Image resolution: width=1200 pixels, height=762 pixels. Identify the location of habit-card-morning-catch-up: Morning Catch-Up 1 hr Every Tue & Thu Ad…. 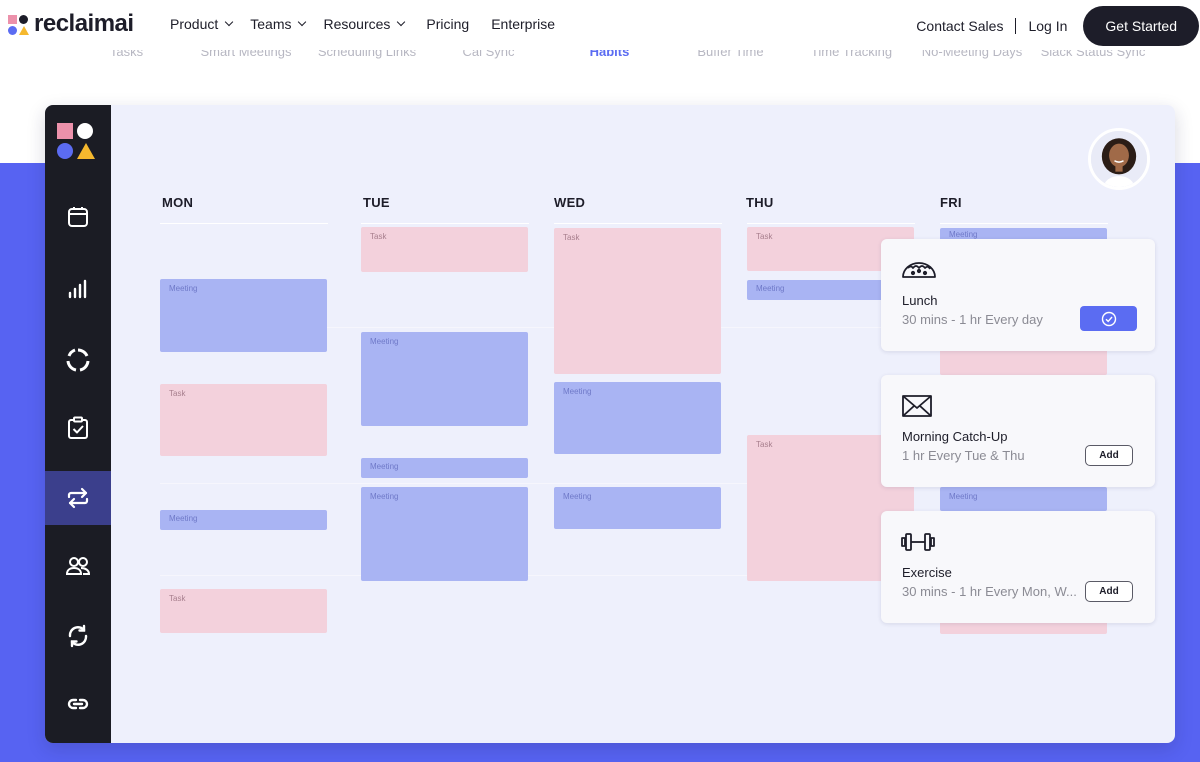
(1018, 431).